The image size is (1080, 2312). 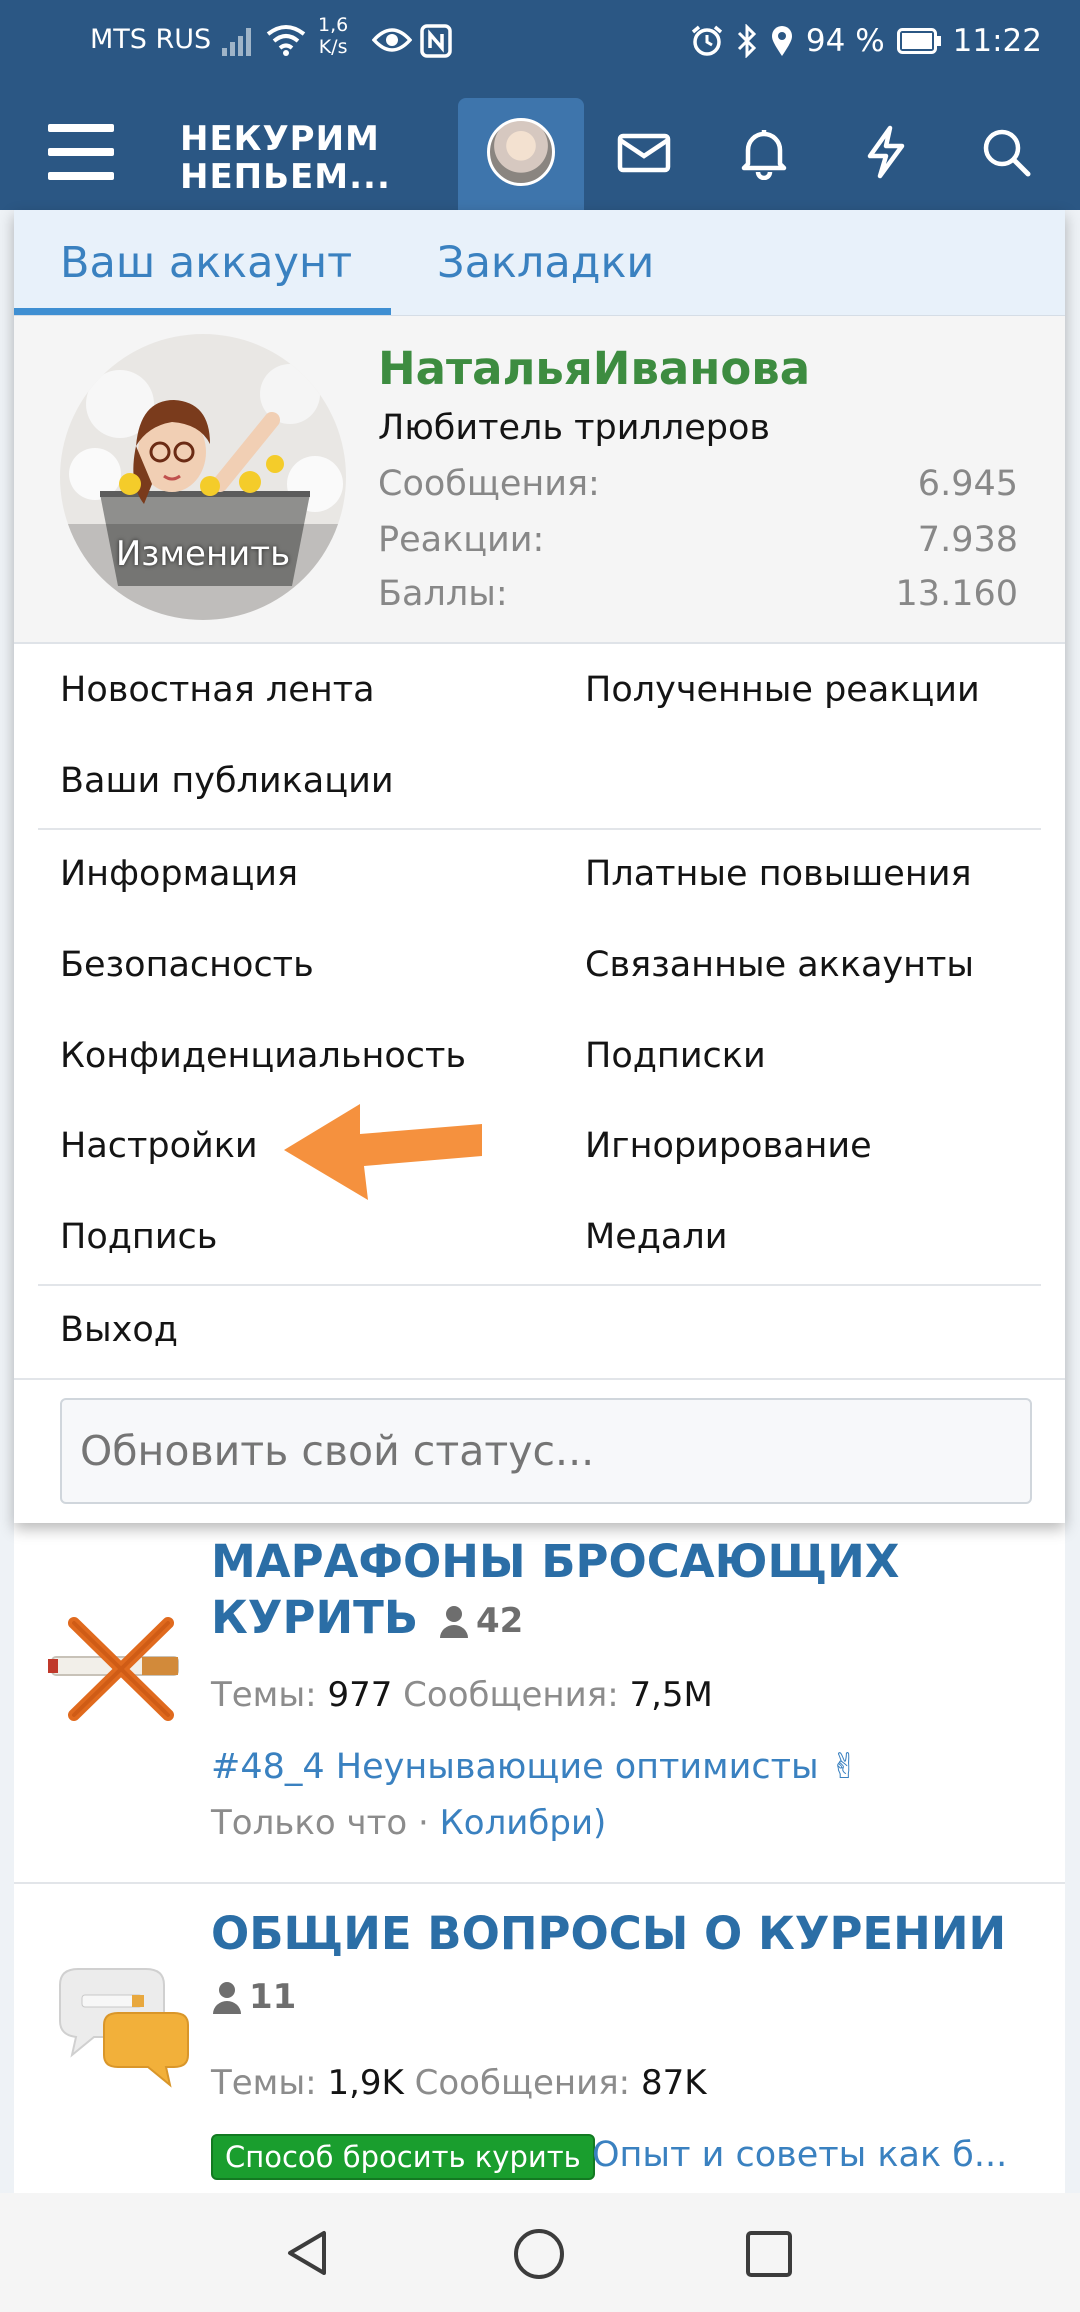 What do you see at coordinates (81, 152) in the screenshot?
I see `menu-hamburger-icon` at bounding box center [81, 152].